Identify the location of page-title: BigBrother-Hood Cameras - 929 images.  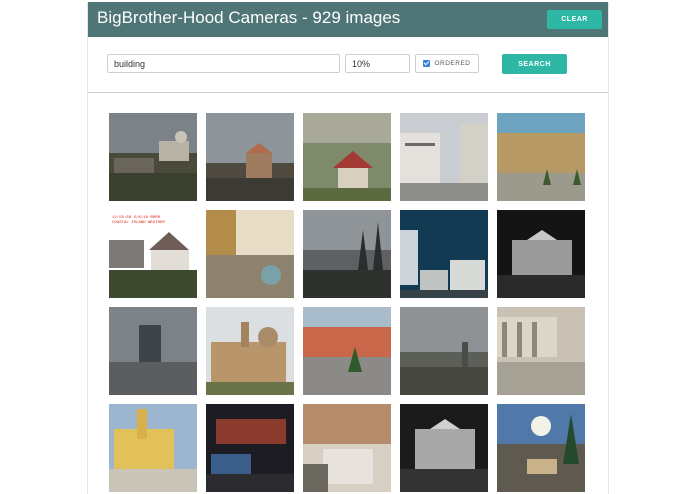
(249, 17).